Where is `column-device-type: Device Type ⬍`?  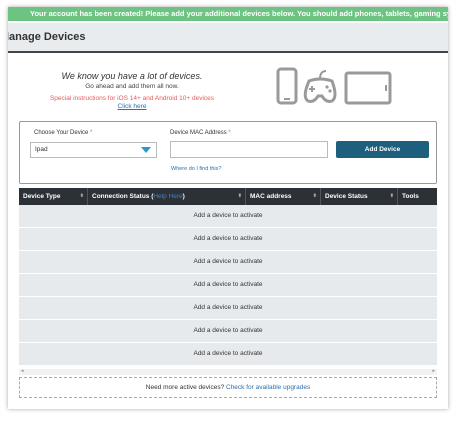 column-device-type: Device Type ⬍ is located at coordinates (53, 196).